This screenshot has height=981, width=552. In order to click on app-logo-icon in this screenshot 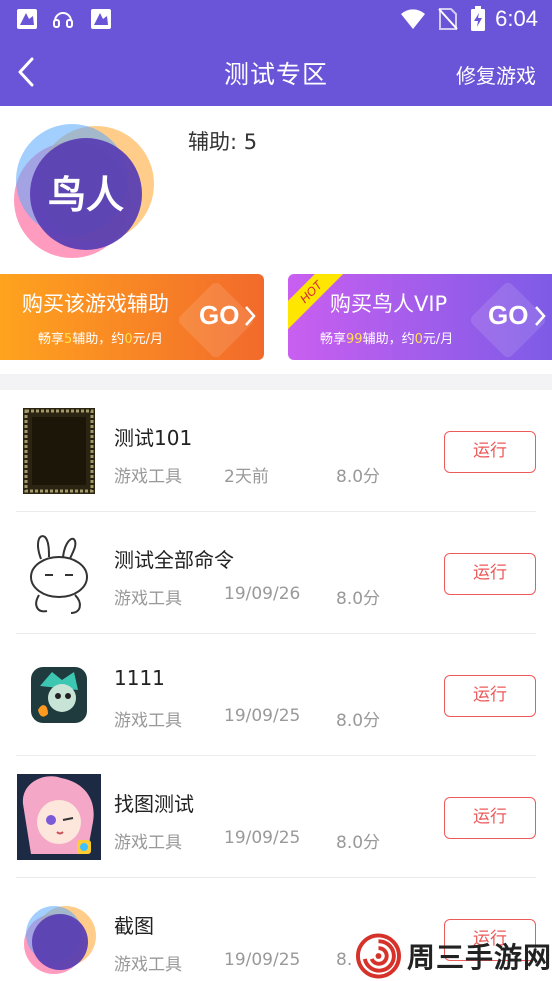, I will do `click(60, 940)`.